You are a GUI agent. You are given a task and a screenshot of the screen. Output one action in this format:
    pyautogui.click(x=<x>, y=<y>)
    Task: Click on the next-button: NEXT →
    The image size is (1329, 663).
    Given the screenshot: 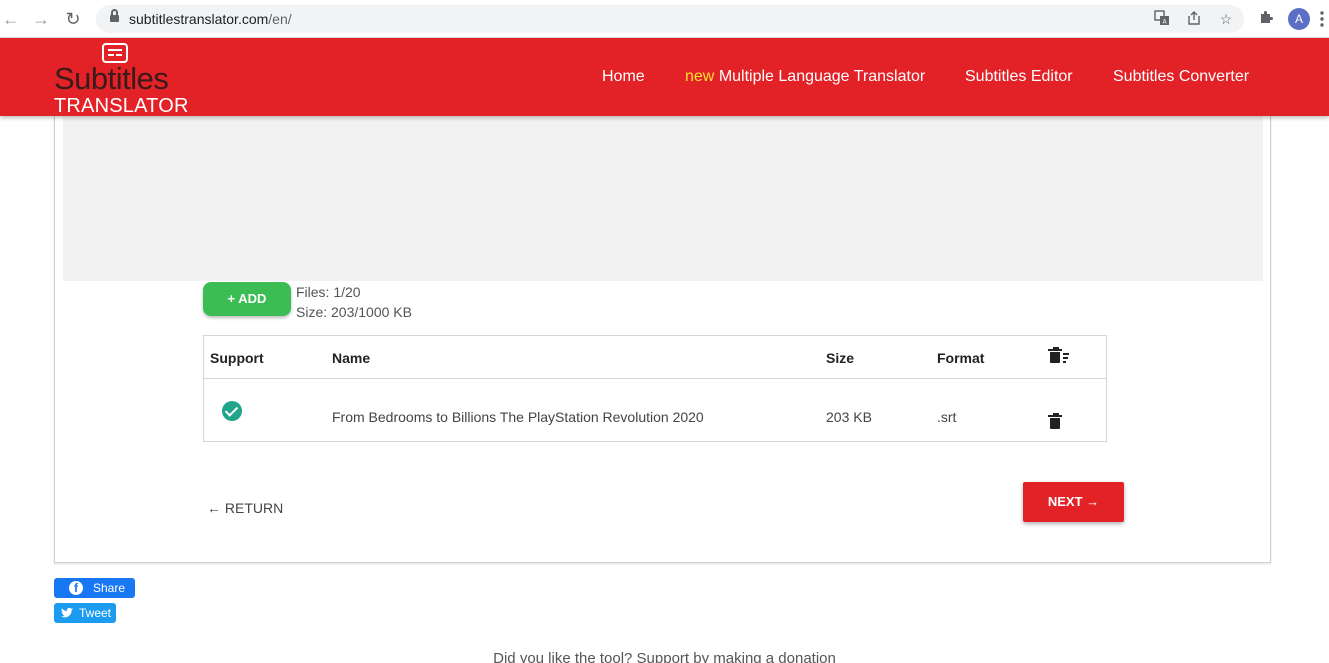 What is the action you would take?
    pyautogui.click(x=1073, y=502)
    